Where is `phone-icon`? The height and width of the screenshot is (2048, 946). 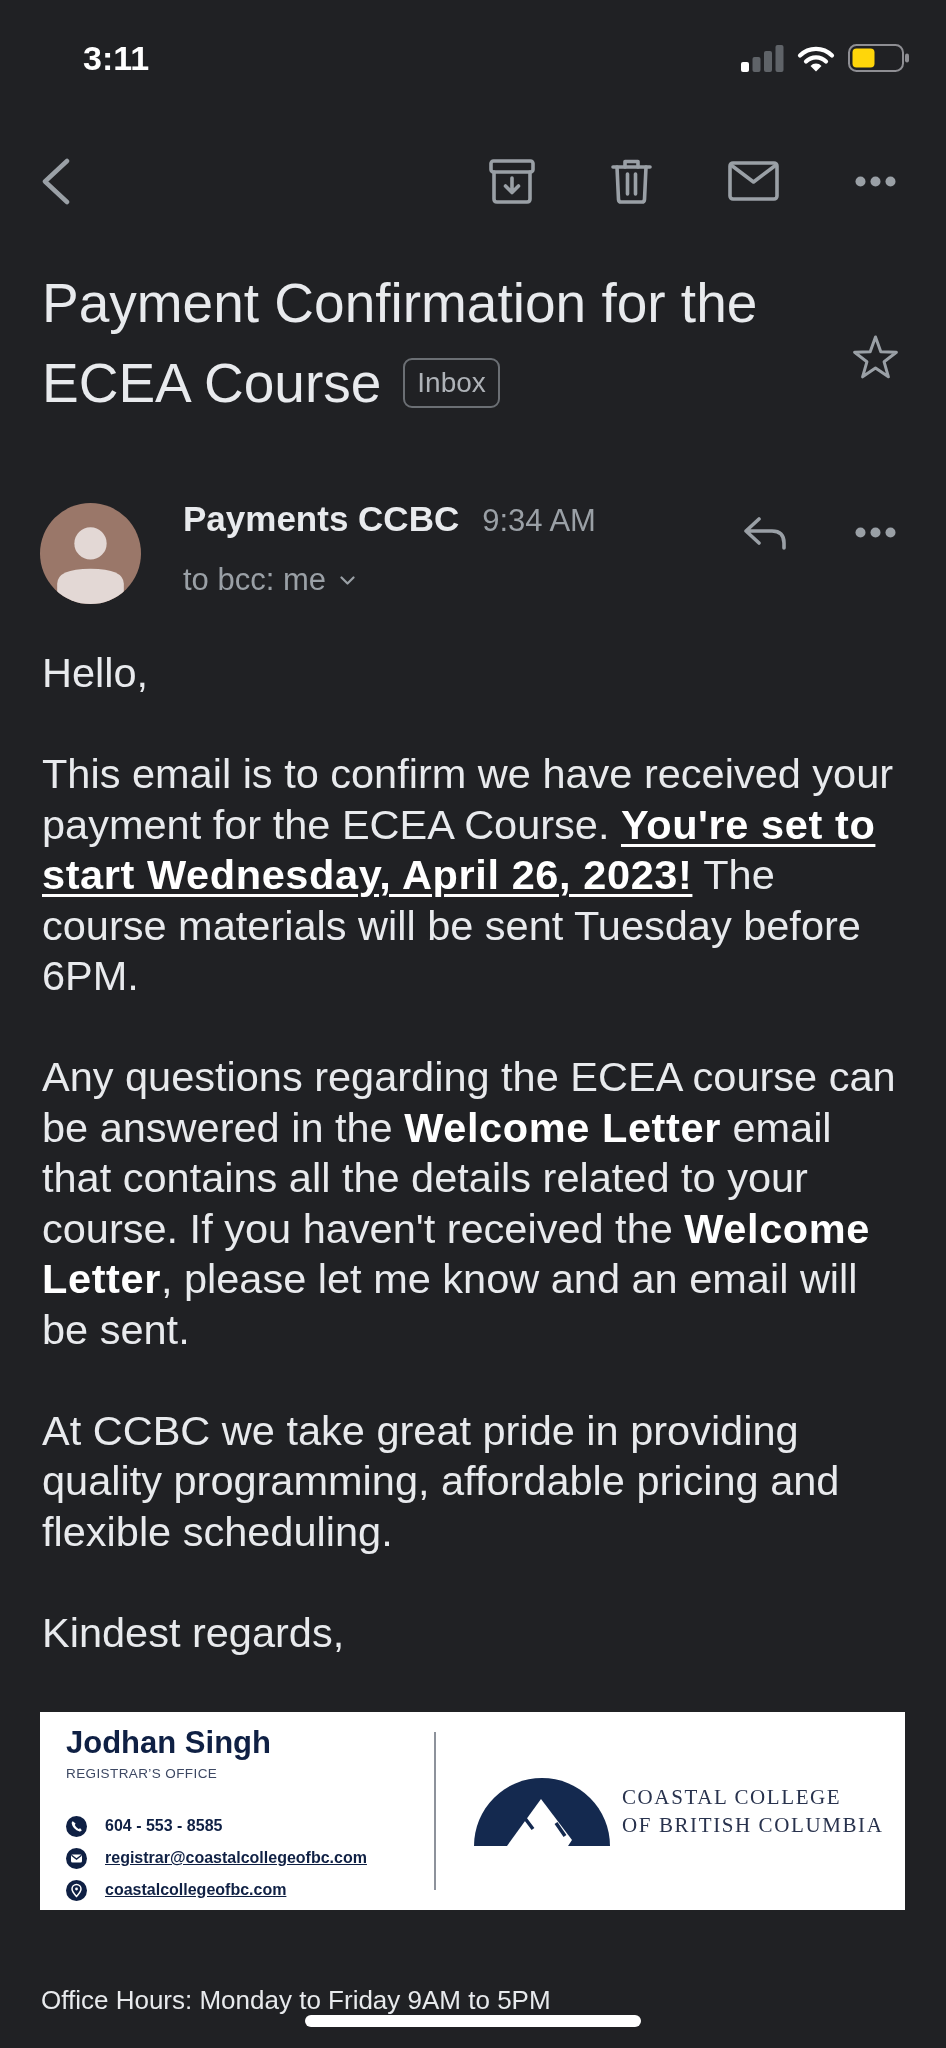
phone-icon is located at coordinates (76, 1826).